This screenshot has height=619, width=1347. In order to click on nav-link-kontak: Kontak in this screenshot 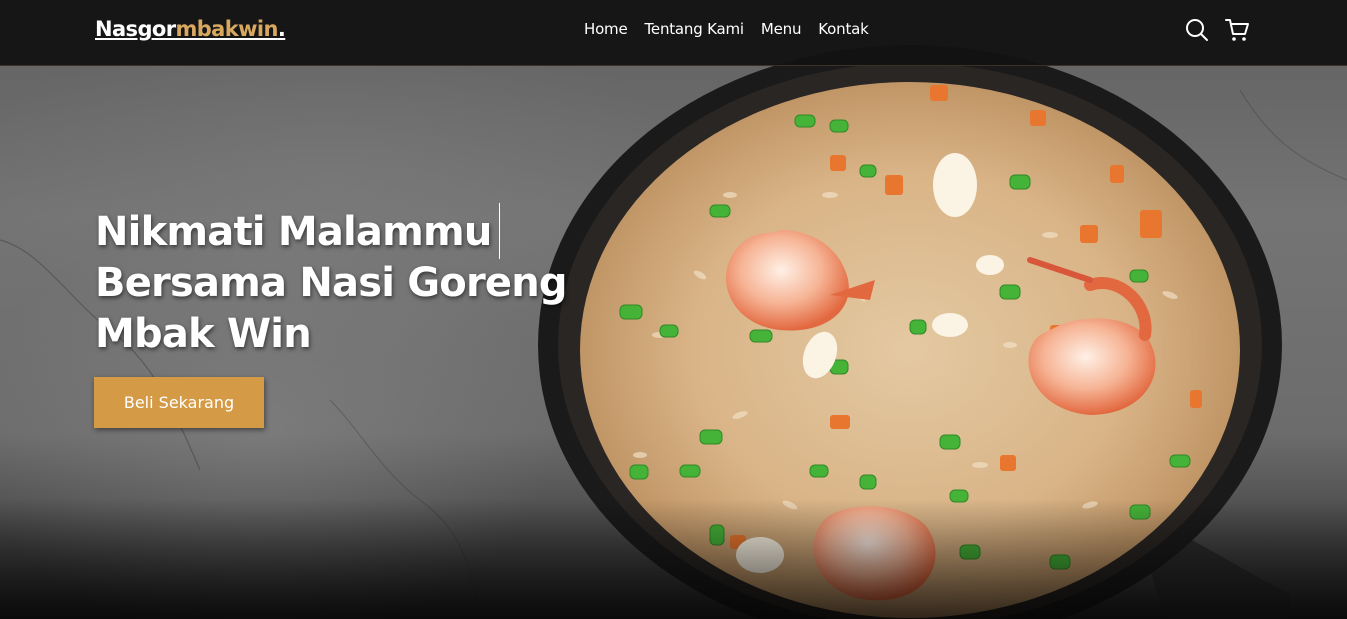, I will do `click(843, 29)`.